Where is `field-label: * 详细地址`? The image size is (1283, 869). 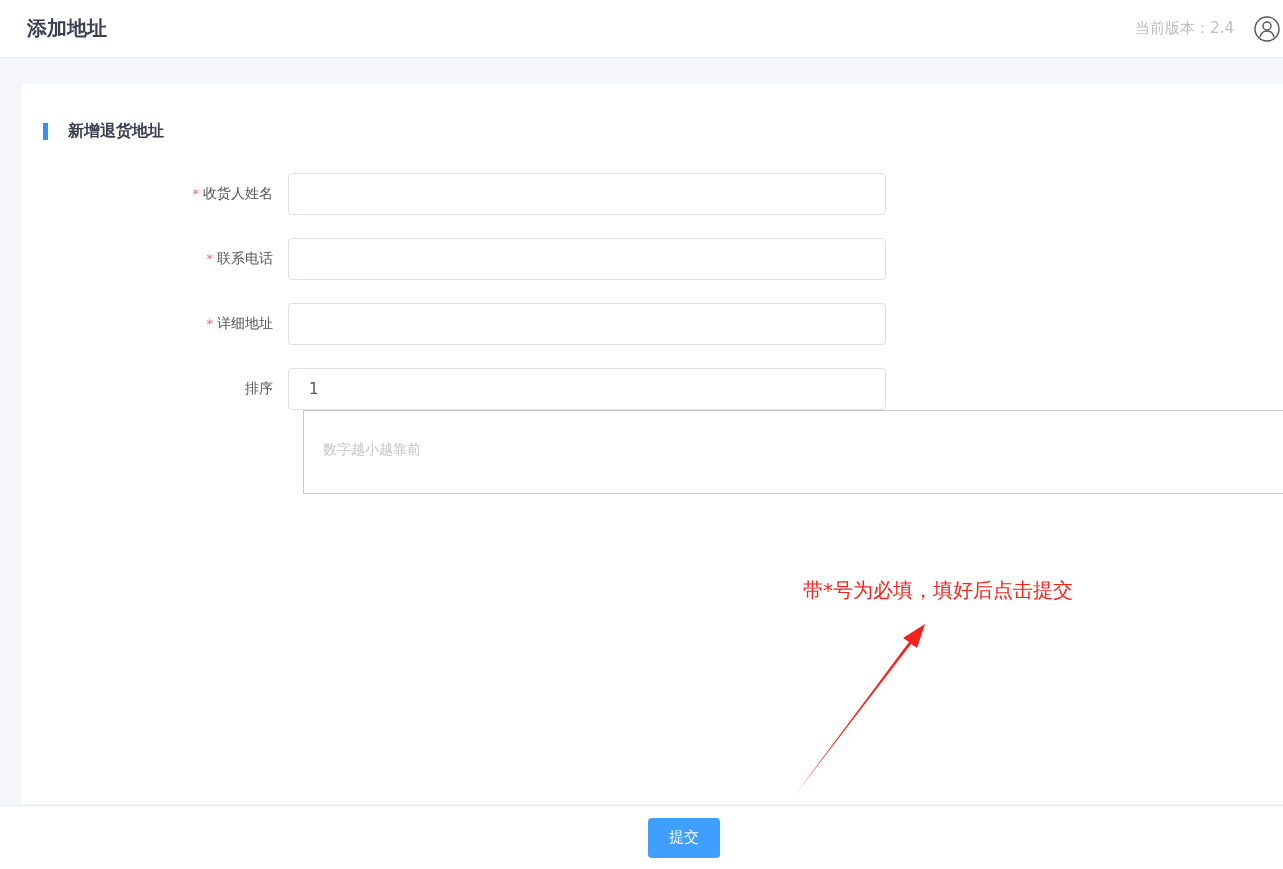
field-label: * 详细地址 is located at coordinates (239, 324).